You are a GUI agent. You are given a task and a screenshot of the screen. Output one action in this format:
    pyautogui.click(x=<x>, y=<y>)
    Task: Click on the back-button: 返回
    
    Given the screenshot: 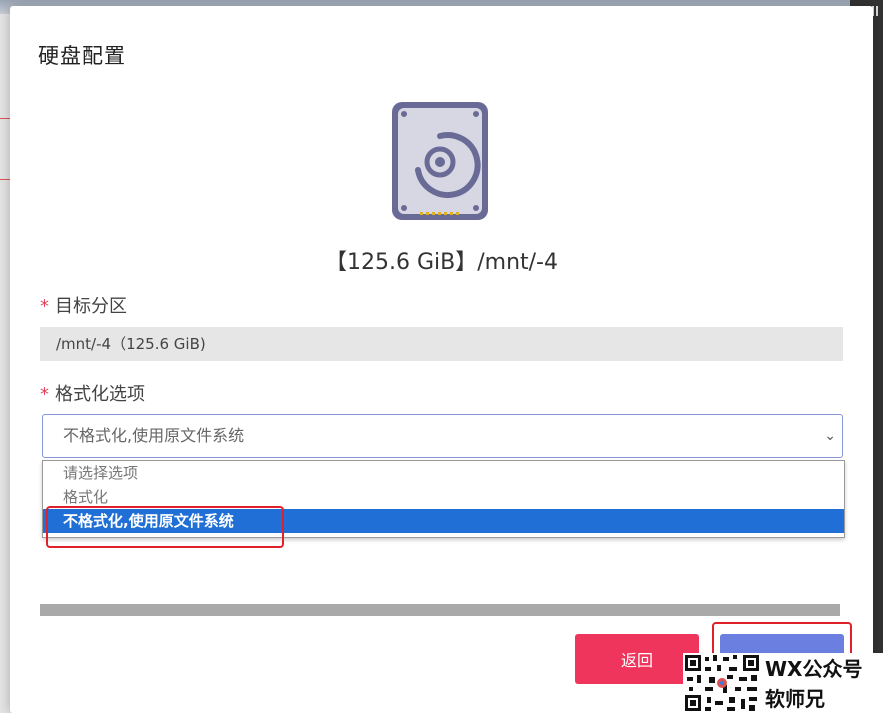 What is the action you would take?
    pyautogui.click(x=637, y=659)
    